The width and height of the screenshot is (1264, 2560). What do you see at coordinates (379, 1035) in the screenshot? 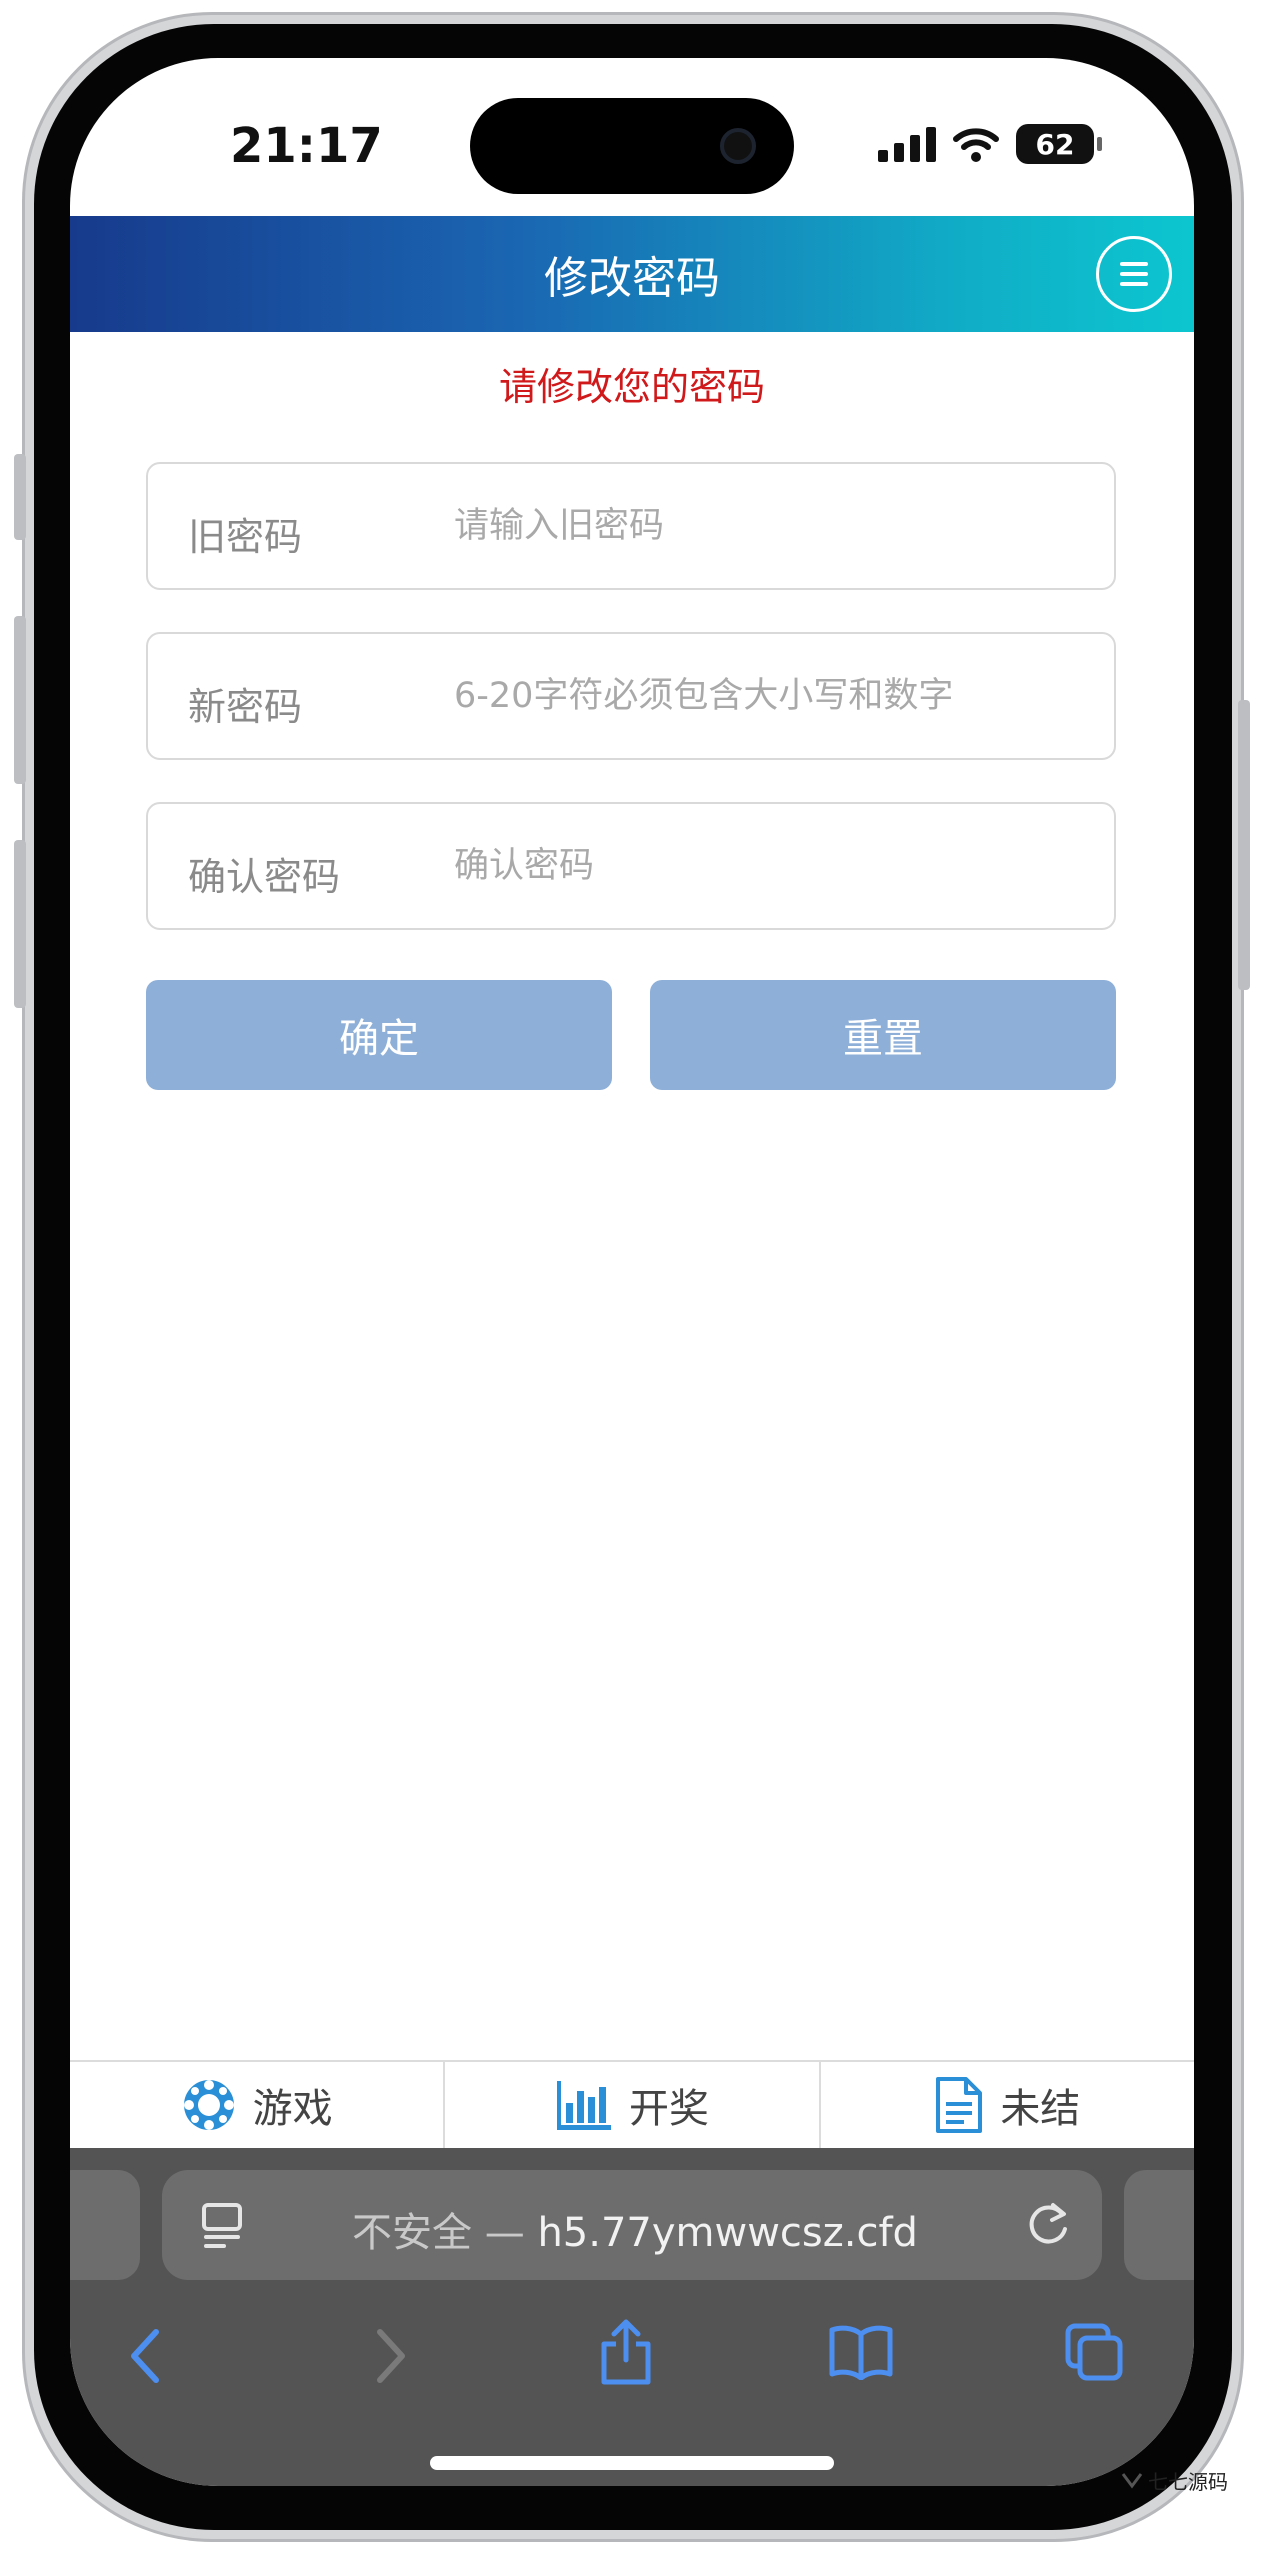
I see `confirm-button: 确定` at bounding box center [379, 1035].